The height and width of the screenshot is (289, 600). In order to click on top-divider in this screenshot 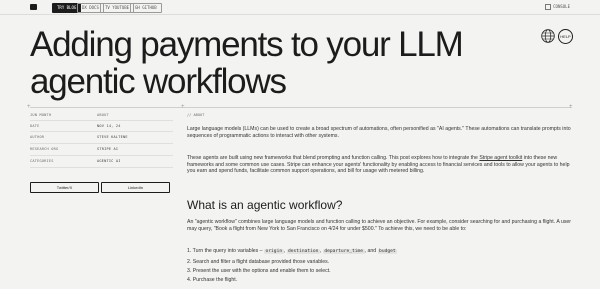, I will do `click(300, 14)`.